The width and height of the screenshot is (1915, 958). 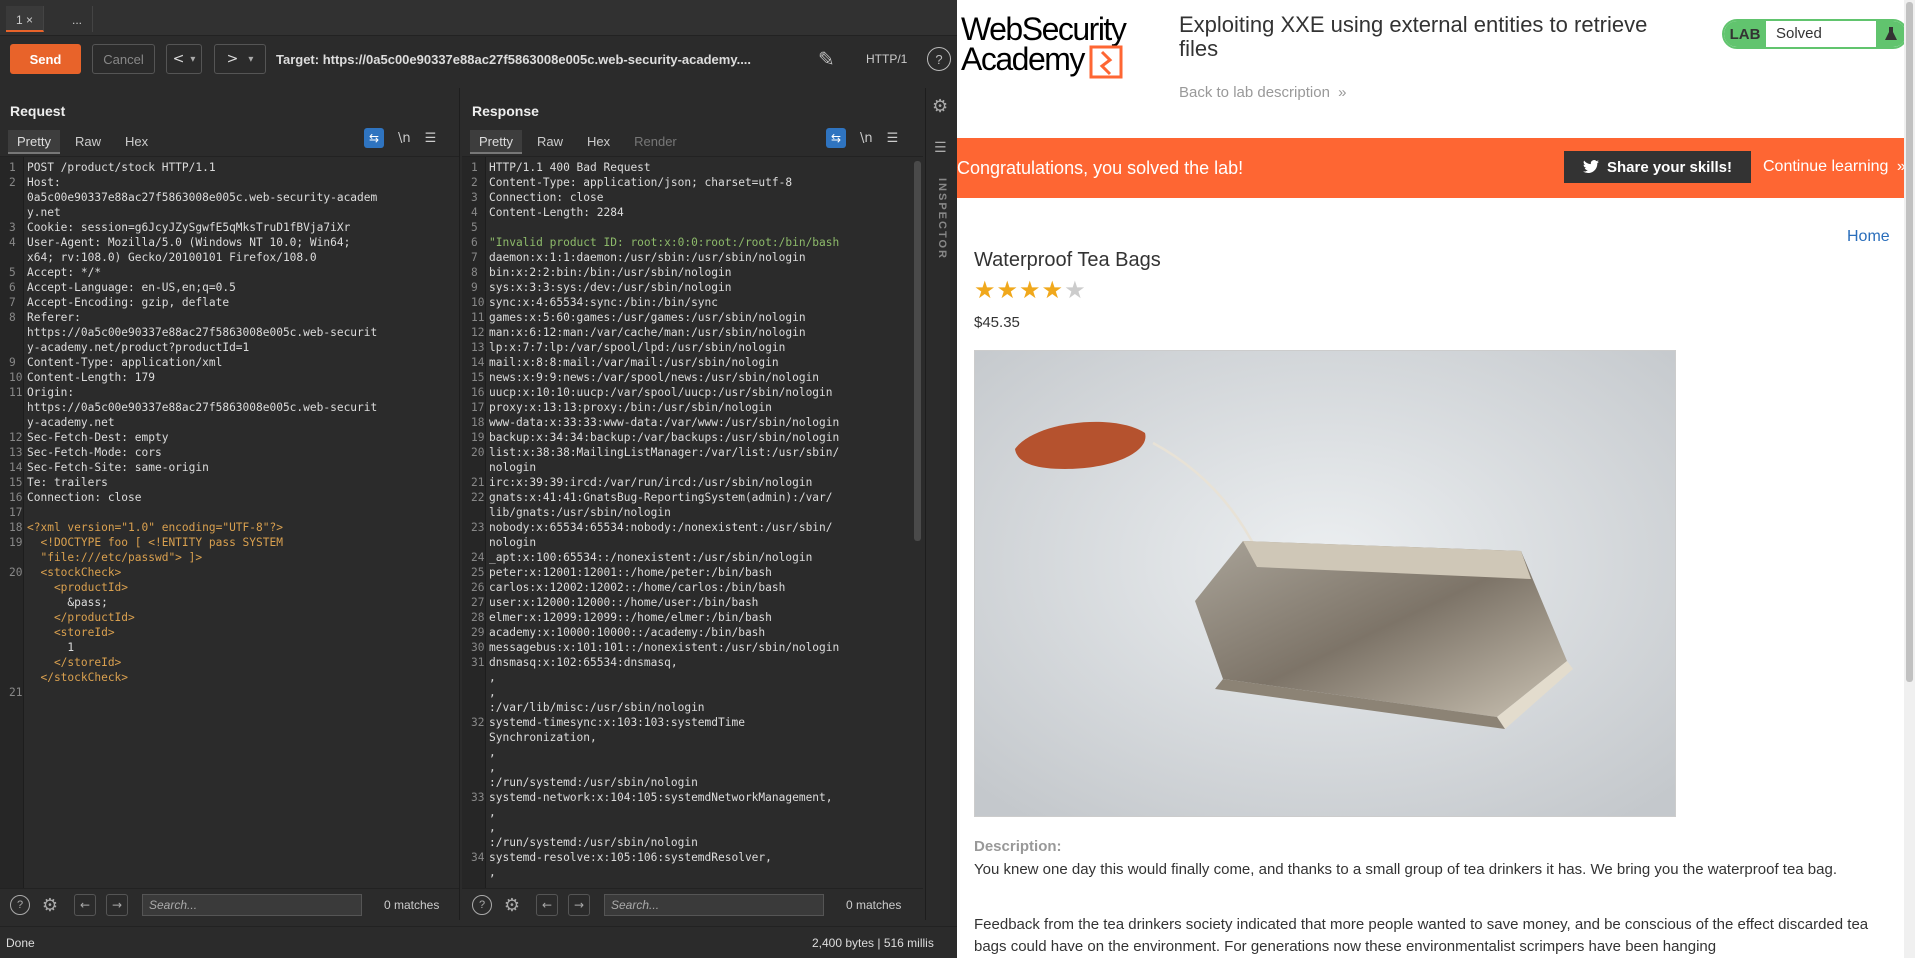 What do you see at coordinates (478, 527) in the screenshot?
I see `line-number: 23` at bounding box center [478, 527].